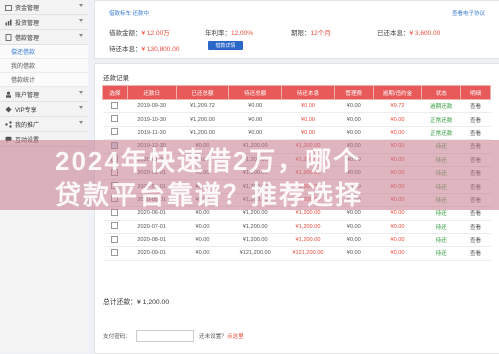  I want to click on table-cell: 2019-09-30, so click(152, 106).